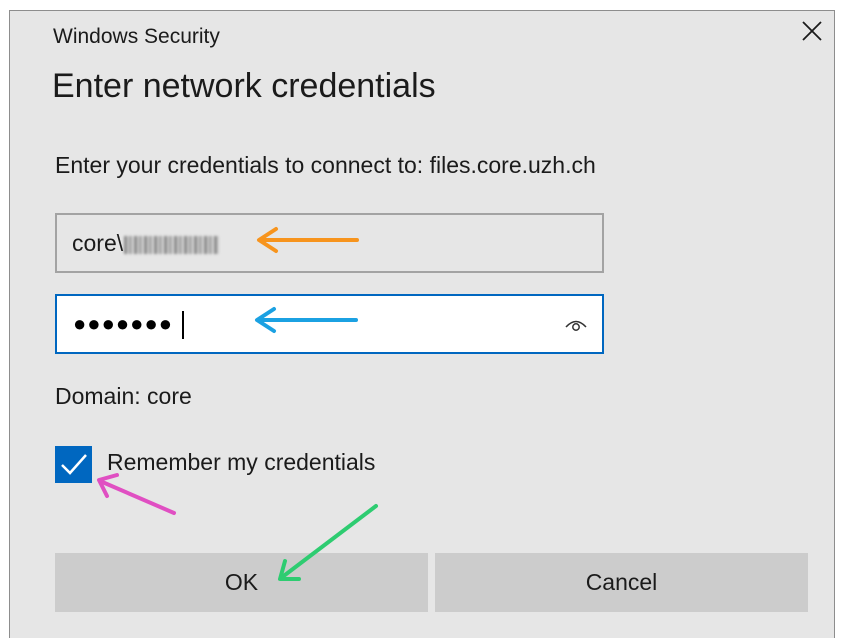 Image resolution: width=843 pixels, height=638 pixels. What do you see at coordinates (183, 325) in the screenshot?
I see `text-caret` at bounding box center [183, 325].